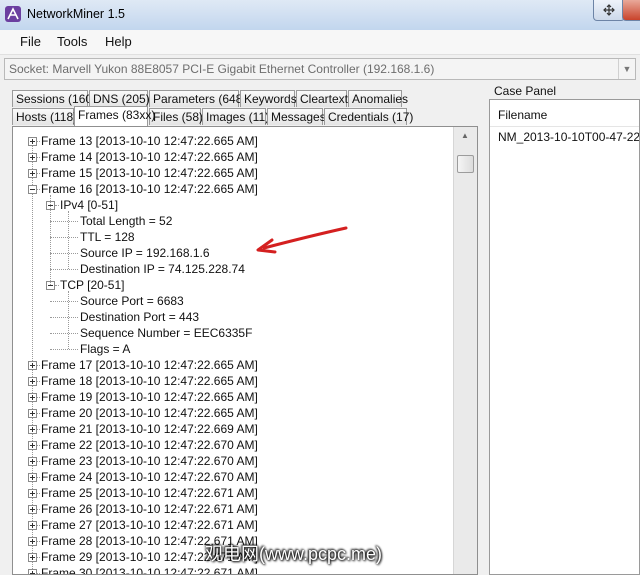 This screenshot has width=640, height=575. I want to click on maximize-button, so click(609, 10).